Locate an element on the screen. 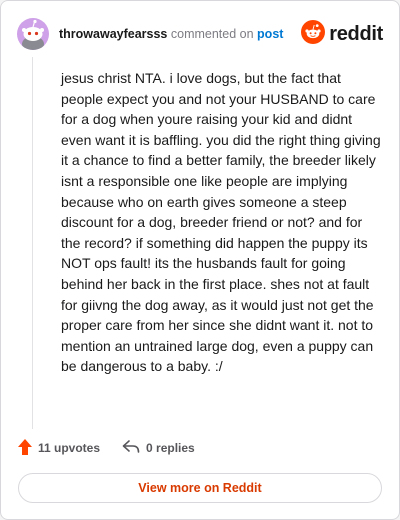  thread-line is located at coordinates (32, 243).